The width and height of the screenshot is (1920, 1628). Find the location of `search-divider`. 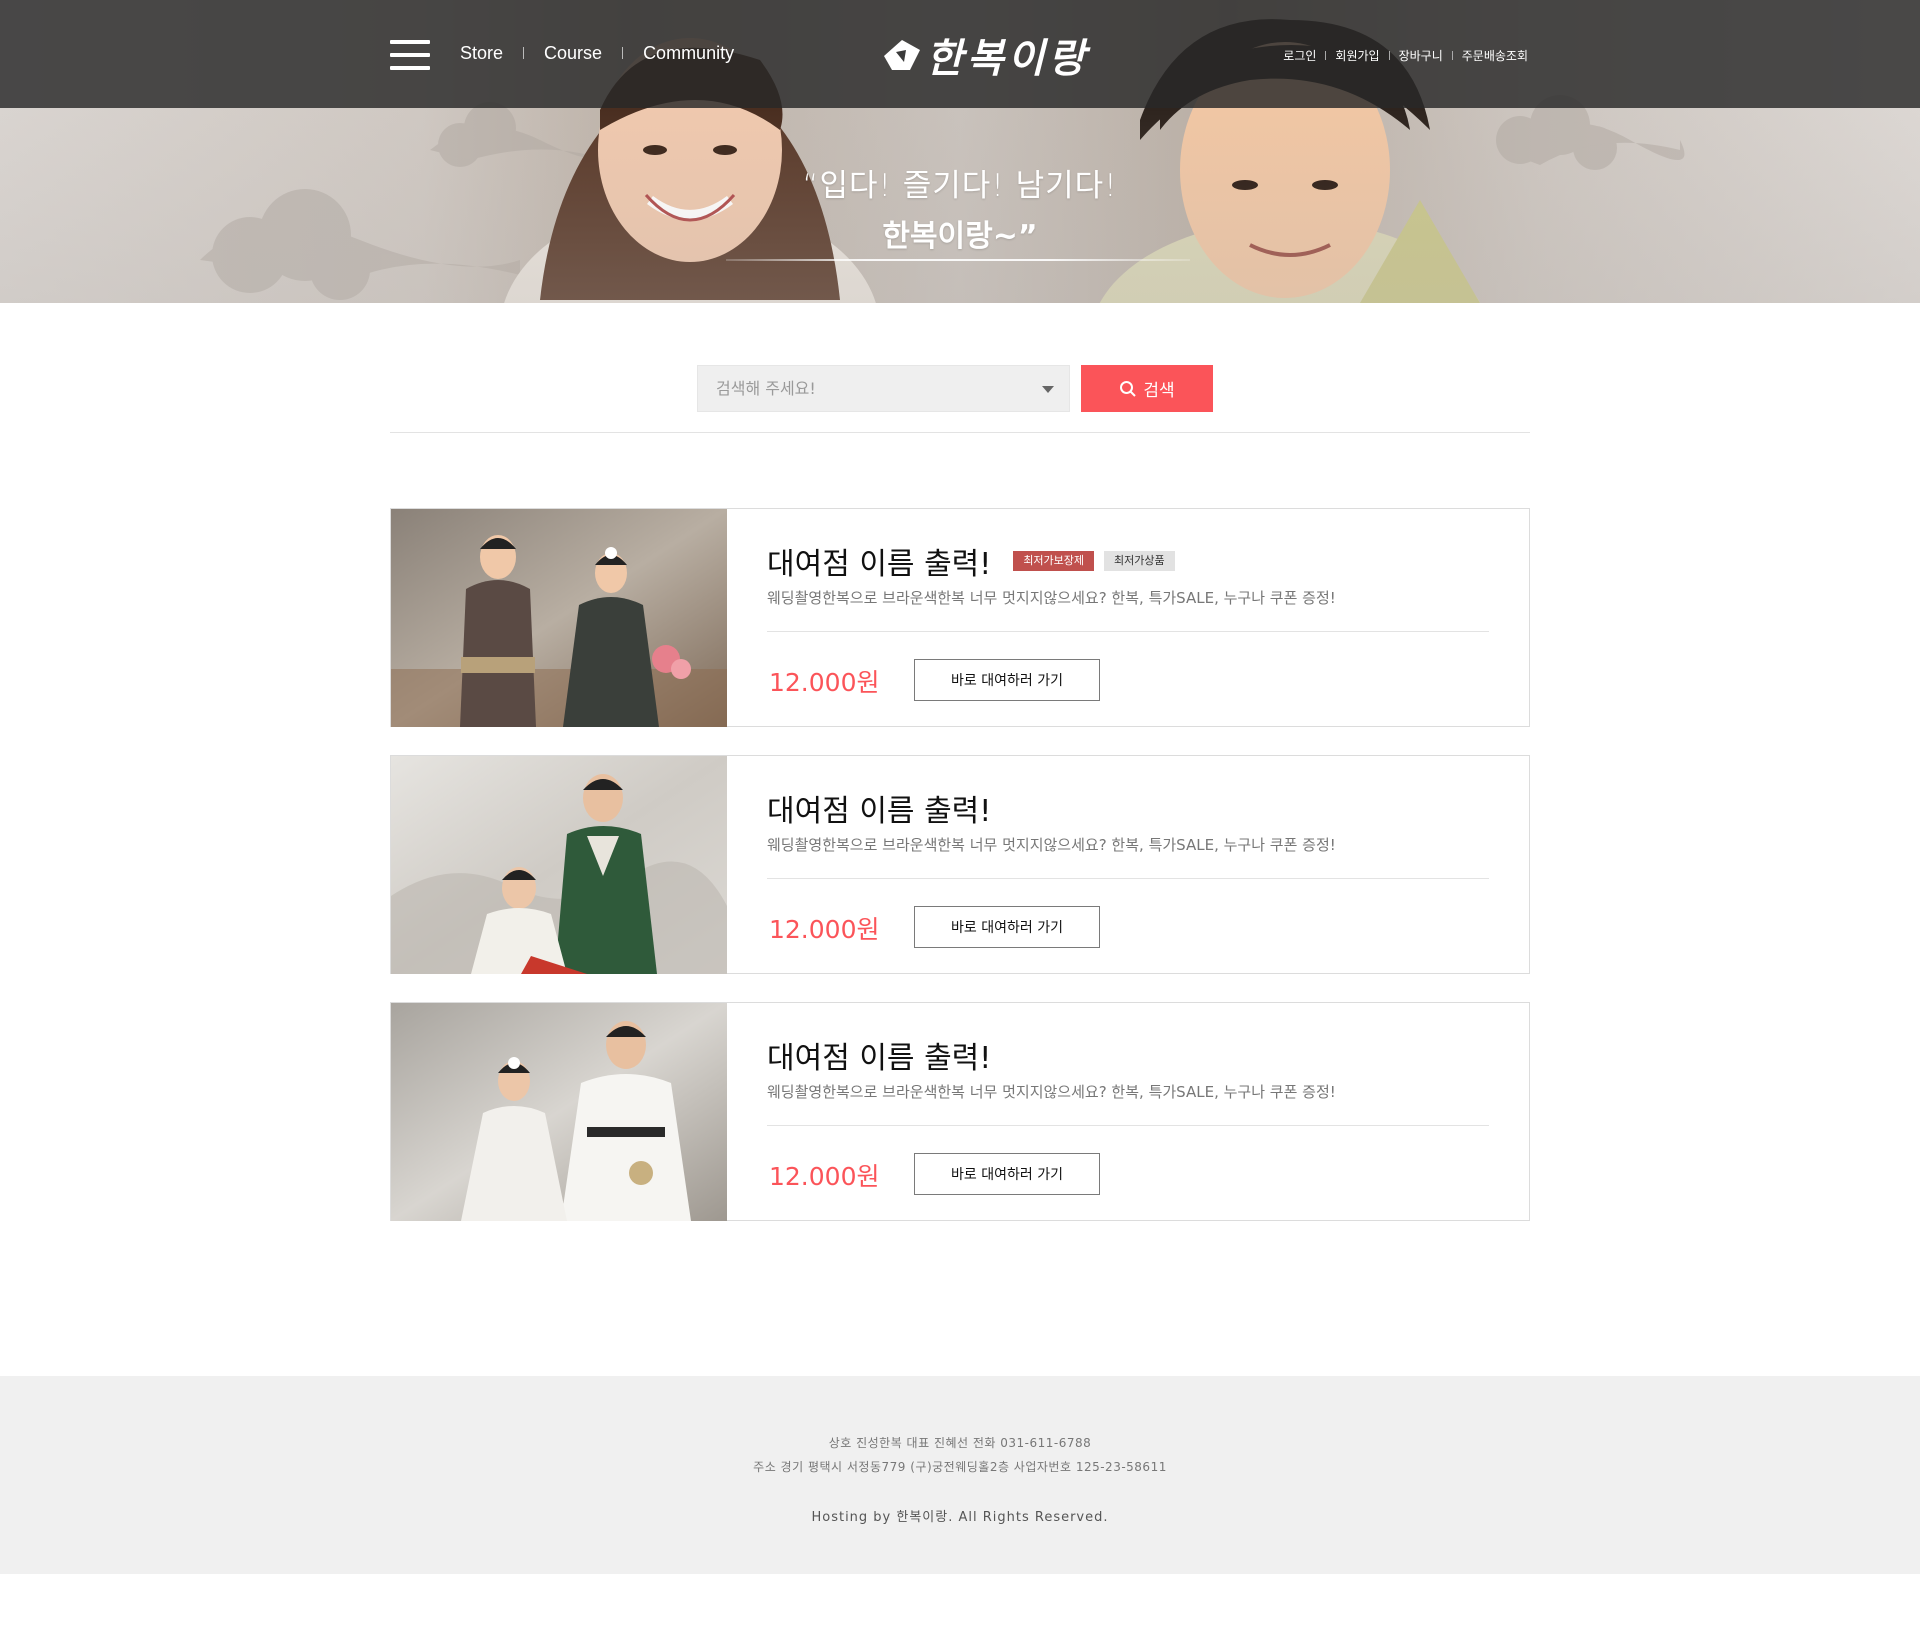

search-divider is located at coordinates (960, 432).